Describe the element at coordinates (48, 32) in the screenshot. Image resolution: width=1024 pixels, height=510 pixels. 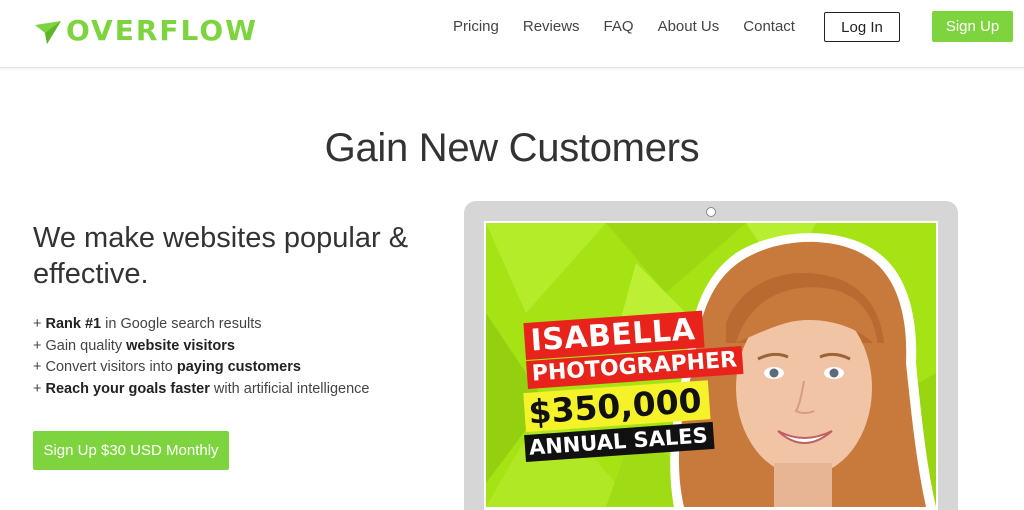
I see `paper-plane-icon` at that location.